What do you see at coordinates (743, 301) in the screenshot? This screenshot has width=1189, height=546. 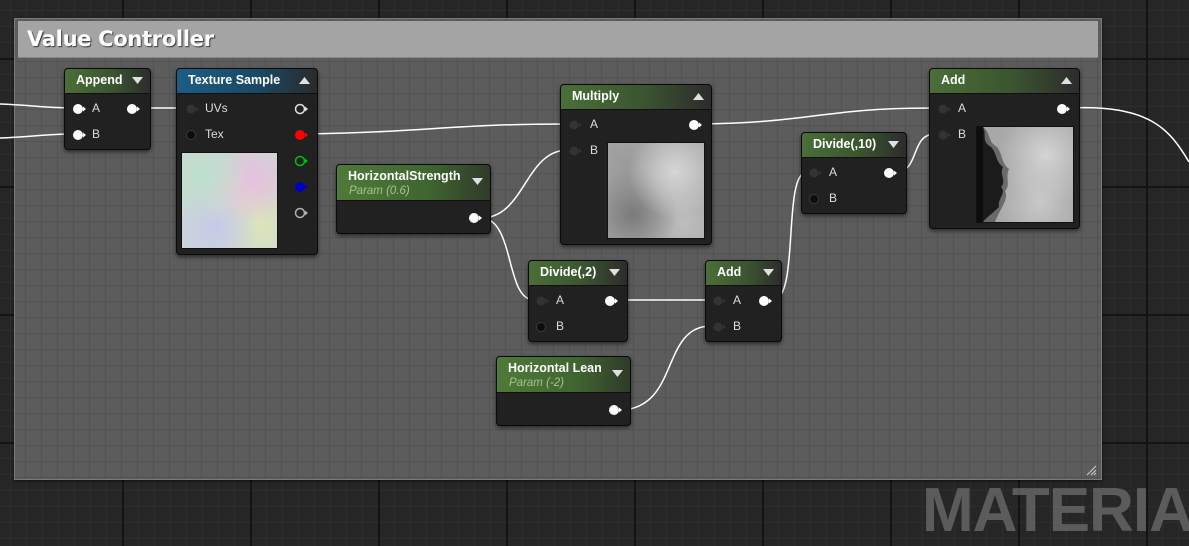 I see `add-node-small: Add A B` at bounding box center [743, 301].